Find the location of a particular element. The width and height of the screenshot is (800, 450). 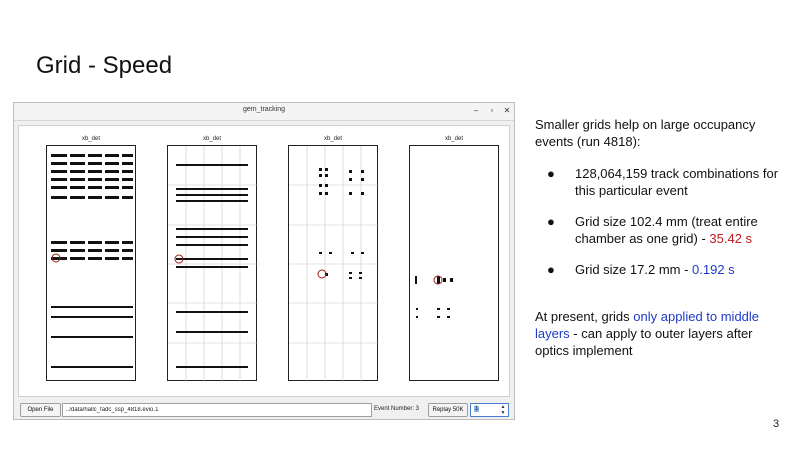

bullet-text: Grid size 17.2 mm - is located at coordinates (634, 269).